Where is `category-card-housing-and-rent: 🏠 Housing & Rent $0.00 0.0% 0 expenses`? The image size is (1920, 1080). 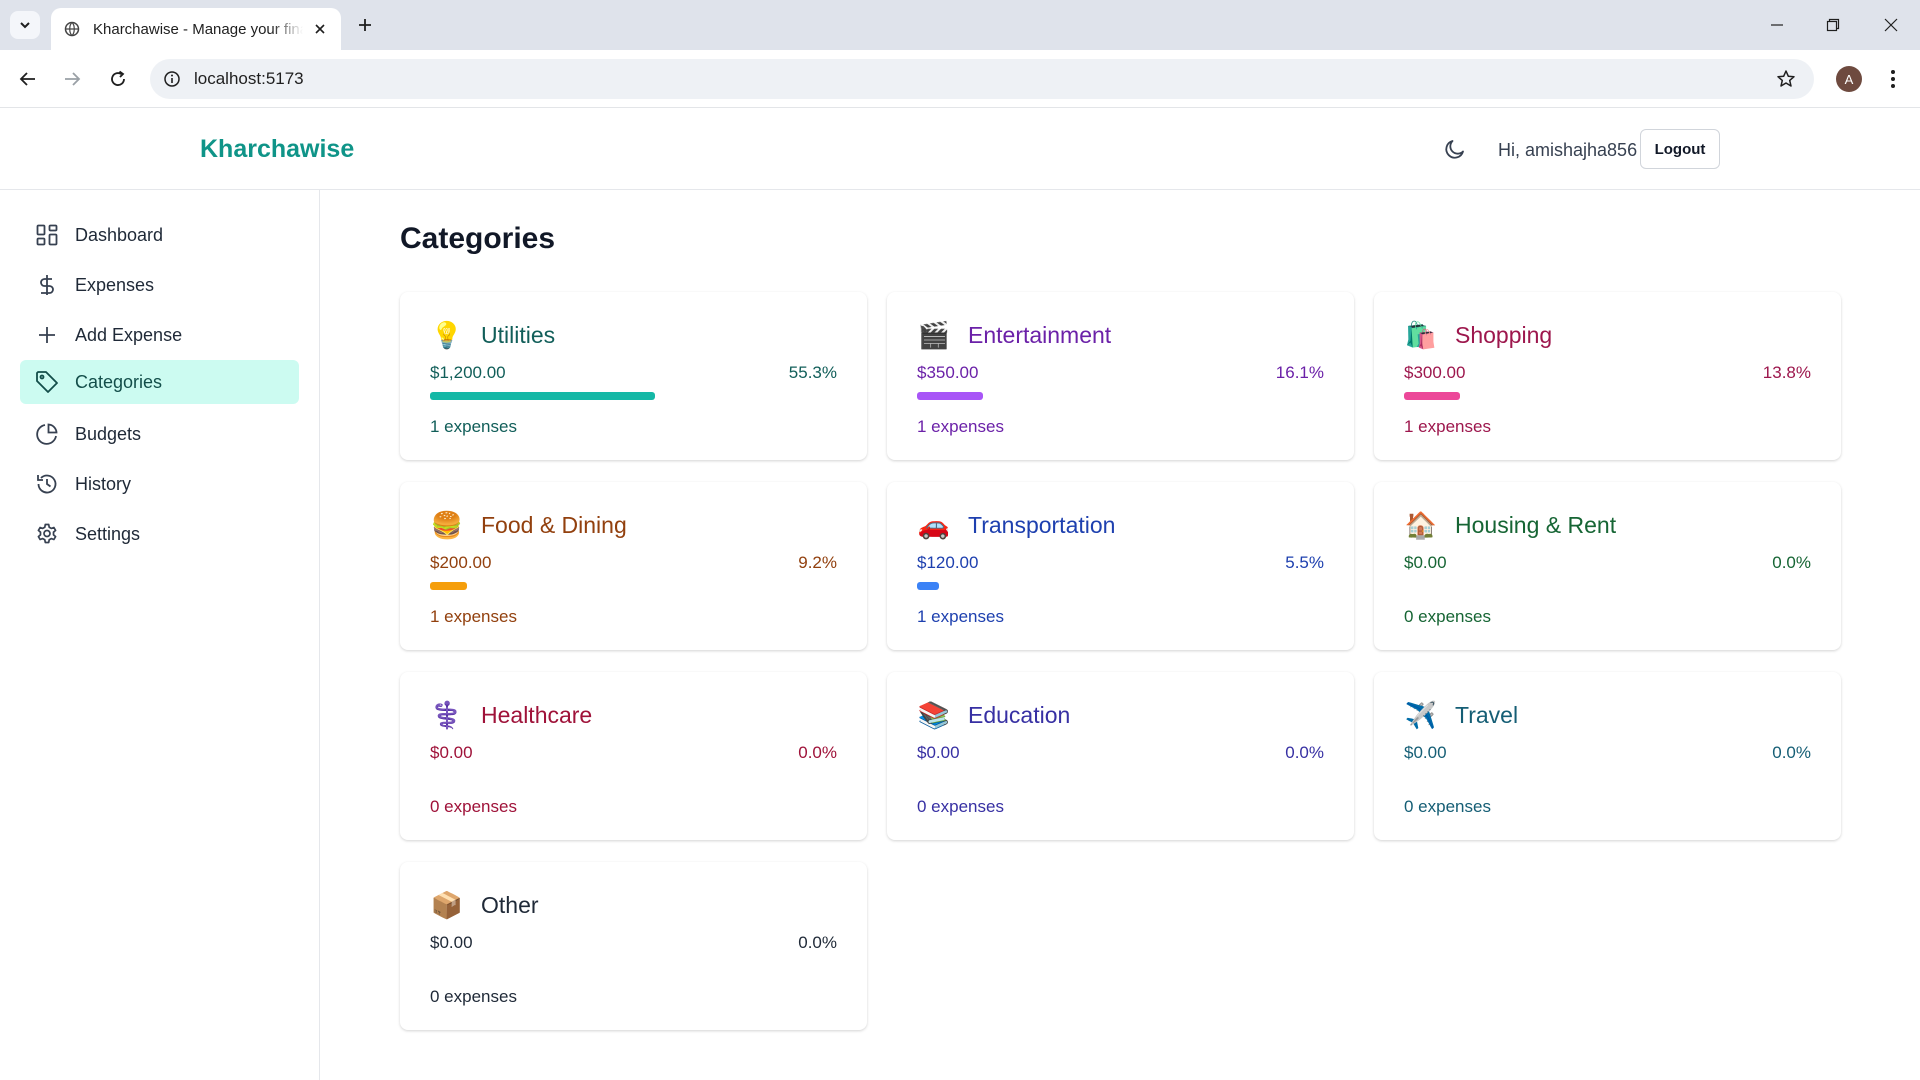 category-card-housing-and-rent: 🏠 Housing & Rent $0.00 0.0% 0 expenses is located at coordinates (1607, 566).